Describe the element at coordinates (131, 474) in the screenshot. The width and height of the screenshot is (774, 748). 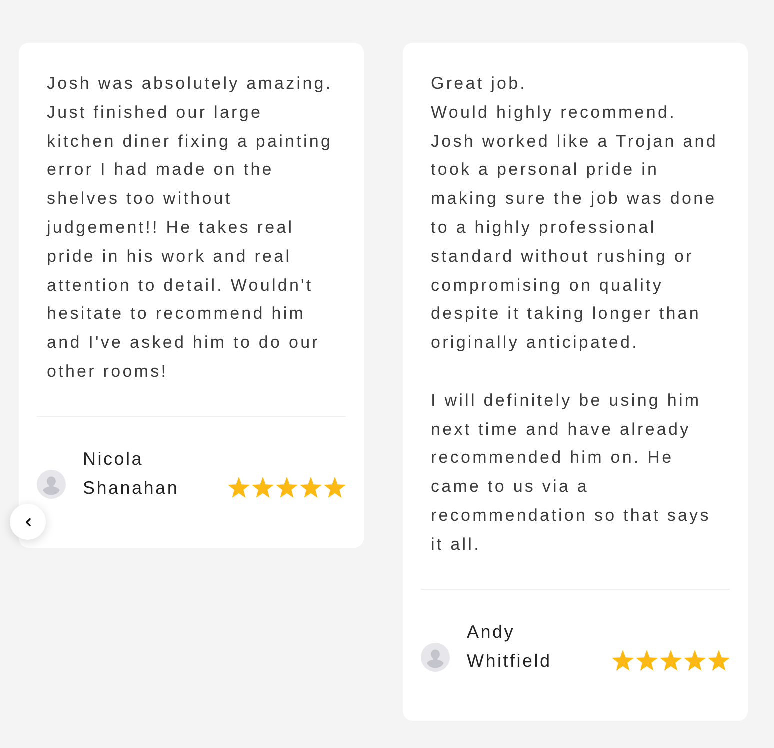
I see `reviewer-name: Nicola Shanahan` at that location.